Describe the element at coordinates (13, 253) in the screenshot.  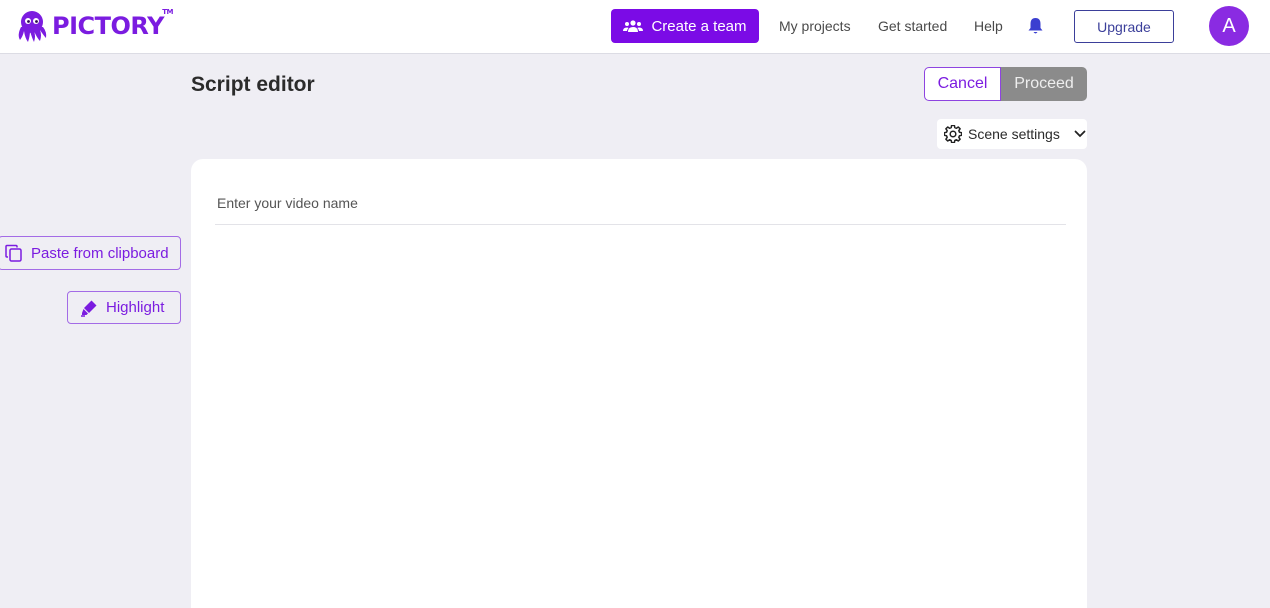
I see `copy-icon` at that location.